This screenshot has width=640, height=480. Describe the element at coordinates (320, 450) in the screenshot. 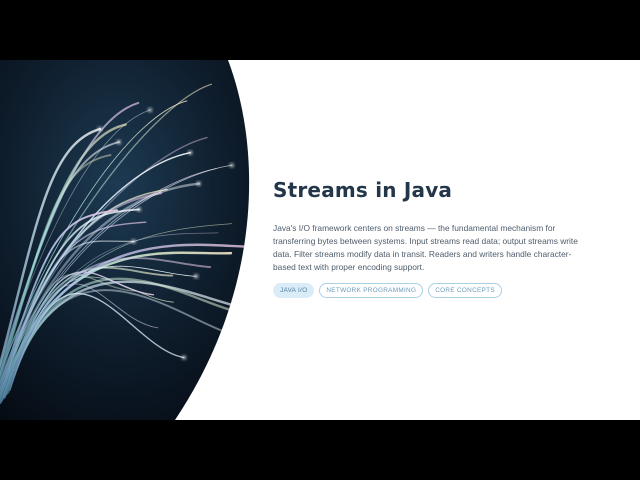

I see `letterbox-bottom` at that location.